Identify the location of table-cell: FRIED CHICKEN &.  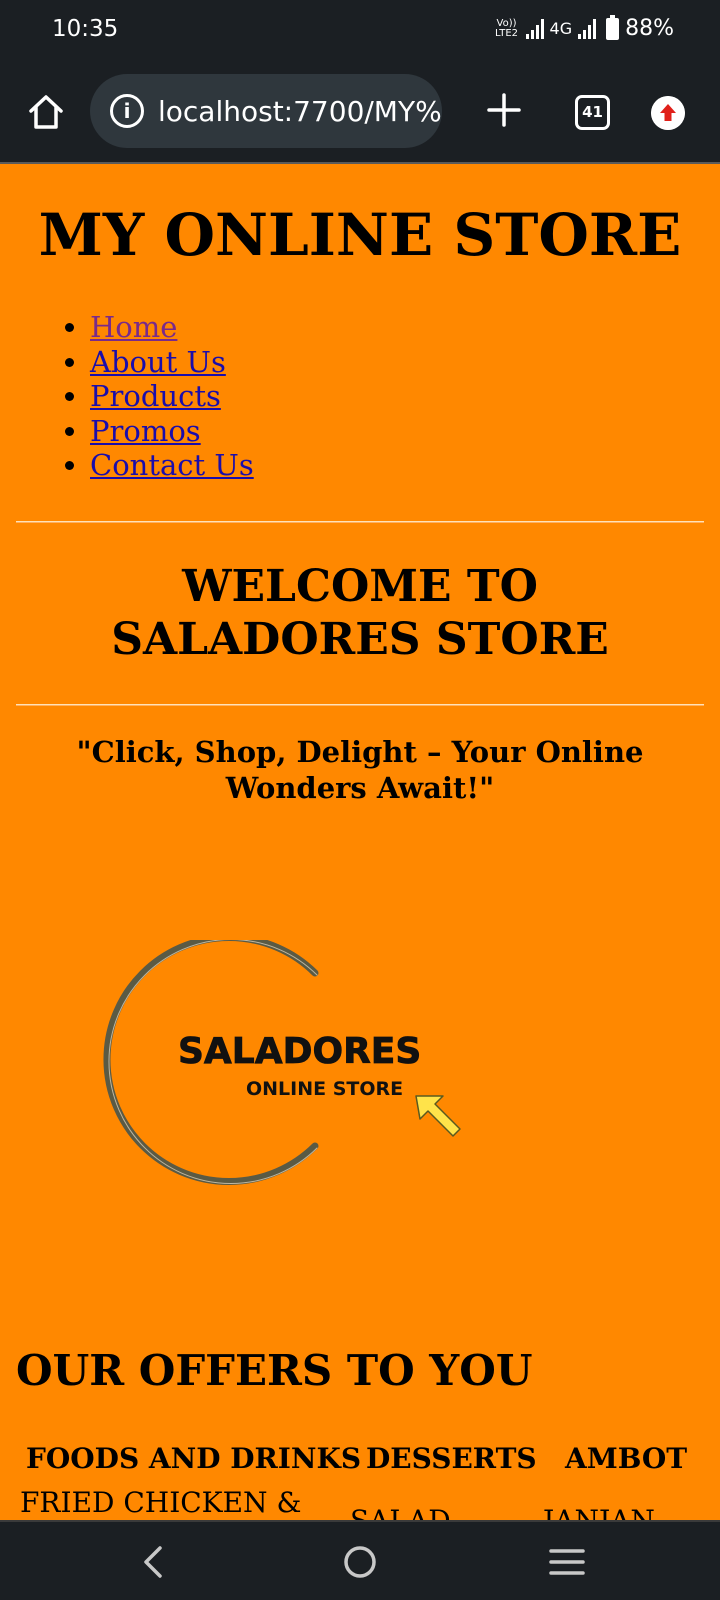
(161, 1502).